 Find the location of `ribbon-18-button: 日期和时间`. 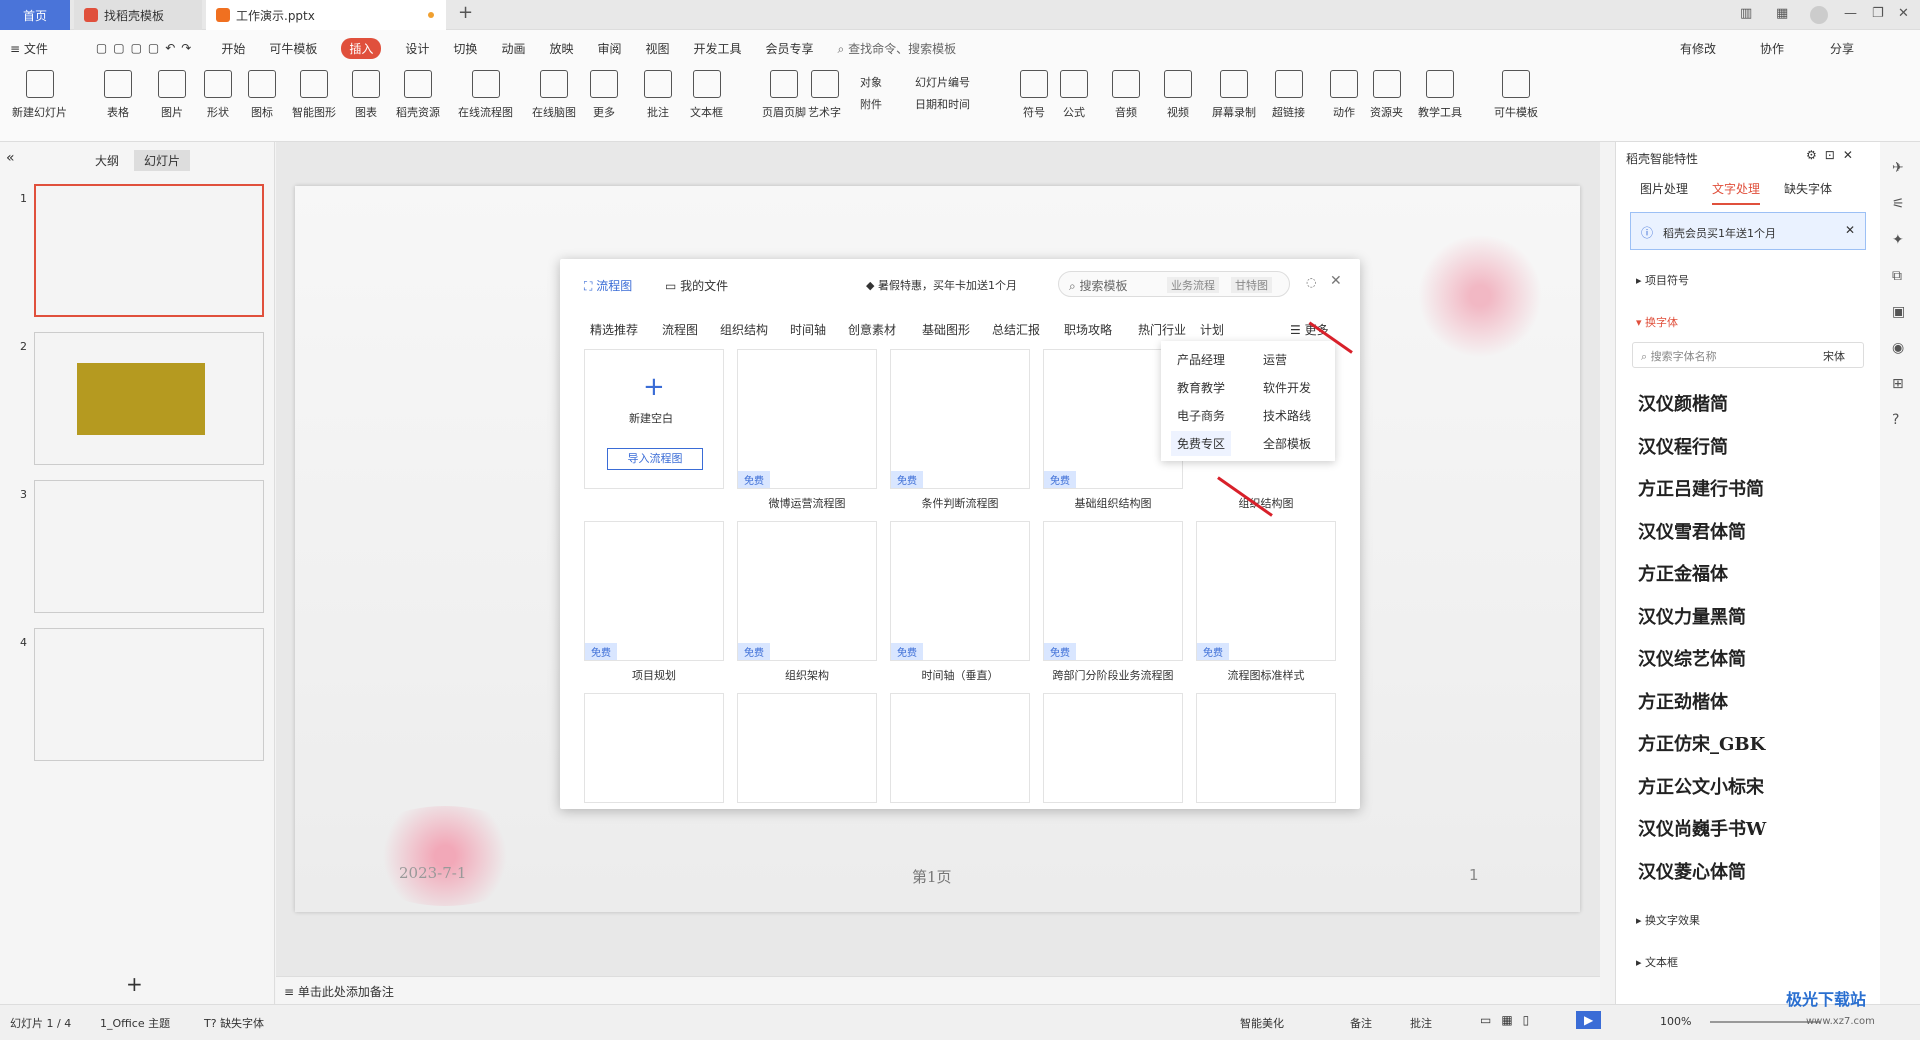

ribbon-18-button: 日期和时间 is located at coordinates (942, 104).